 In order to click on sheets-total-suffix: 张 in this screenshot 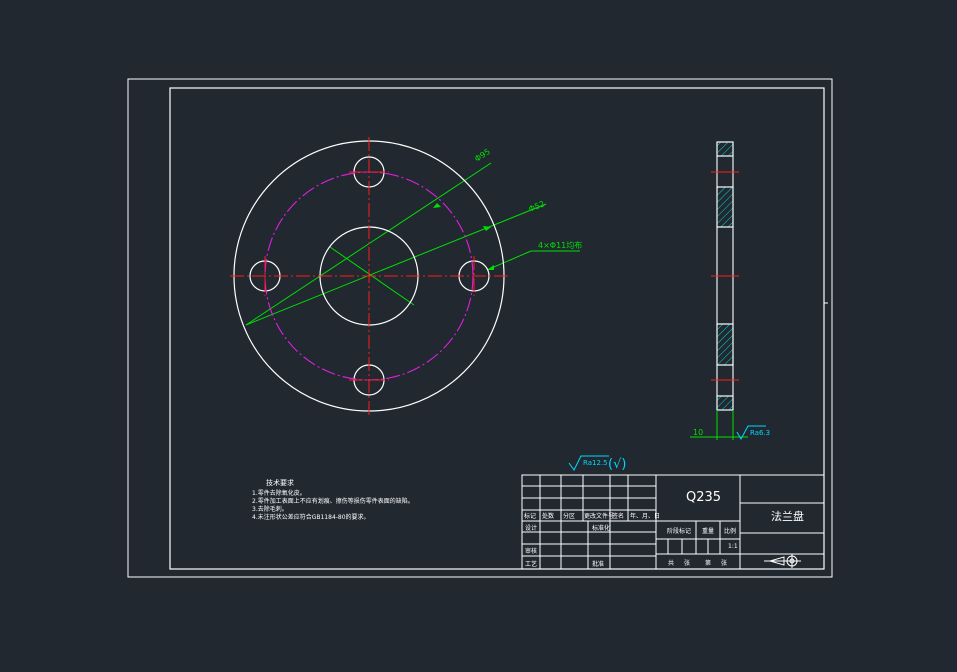, I will do `click(687, 563)`.